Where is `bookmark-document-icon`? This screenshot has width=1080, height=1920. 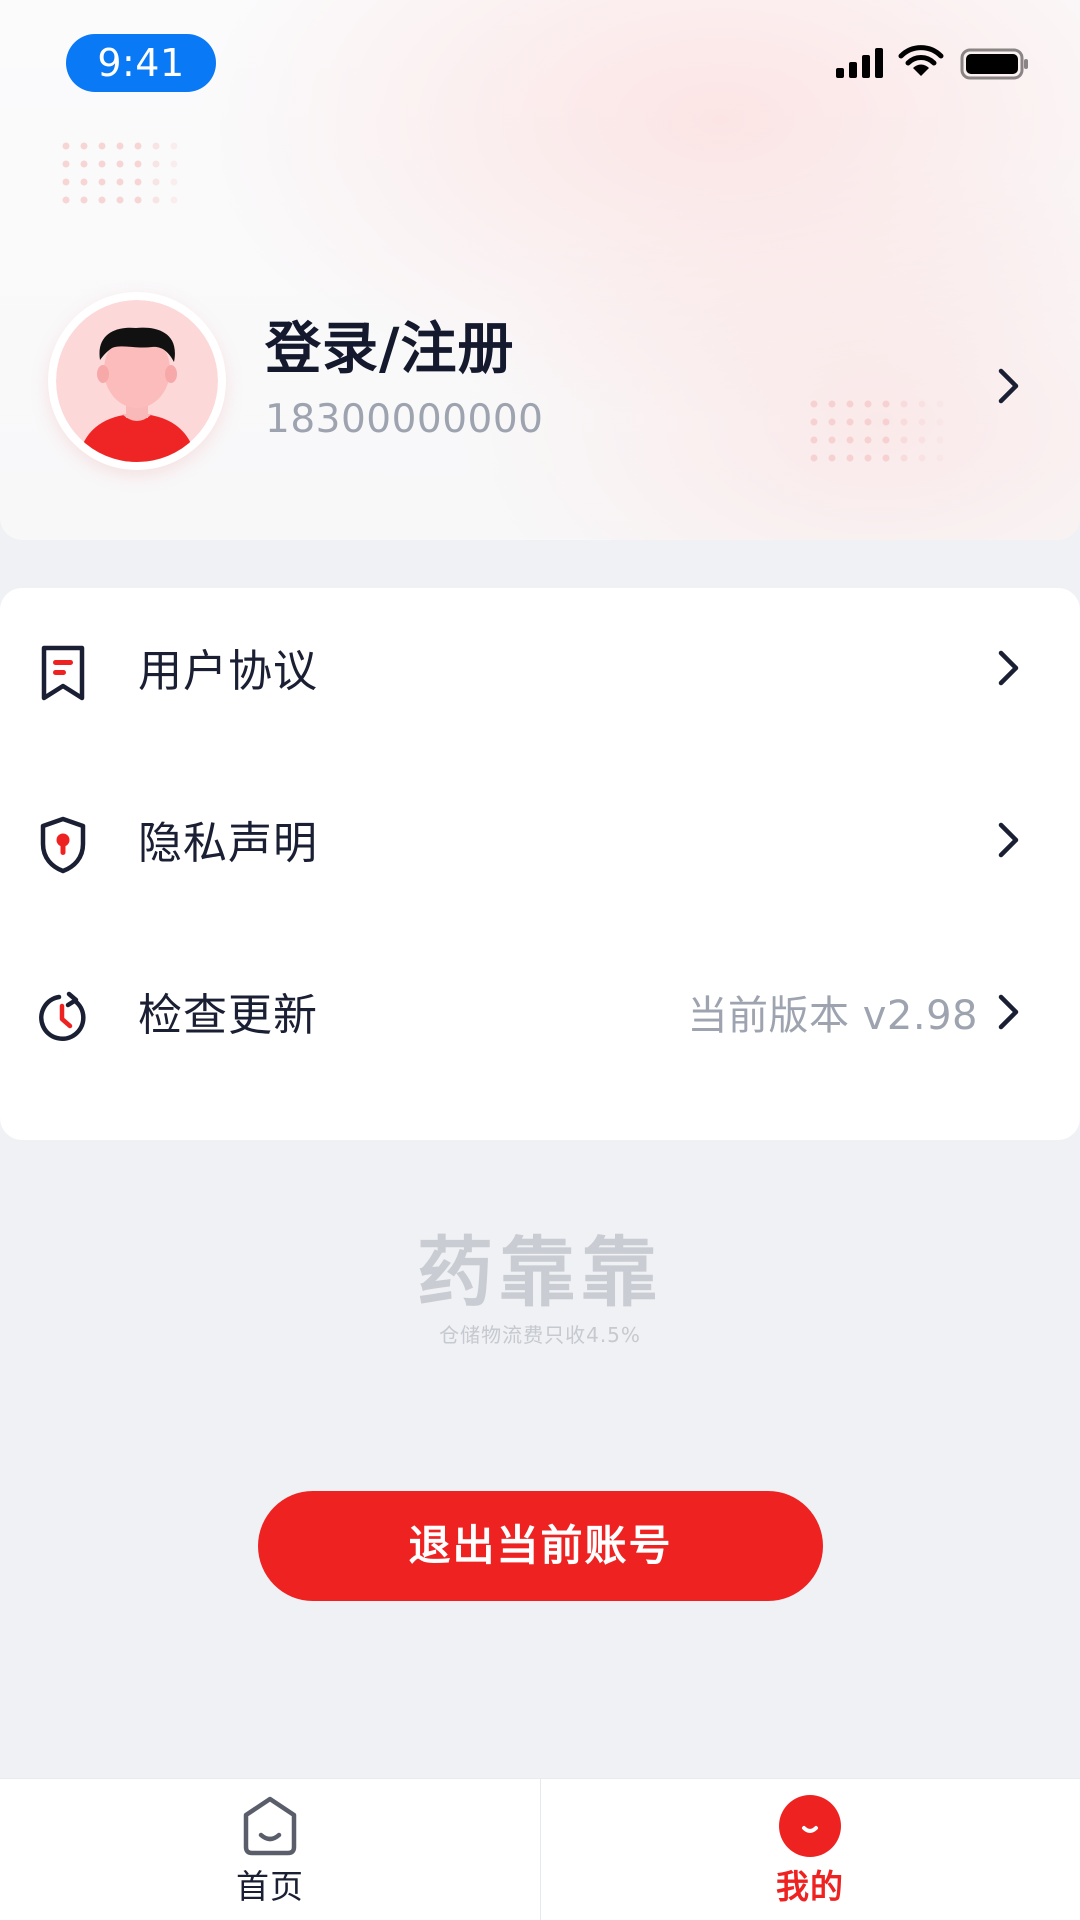 bookmark-document-icon is located at coordinates (63, 673).